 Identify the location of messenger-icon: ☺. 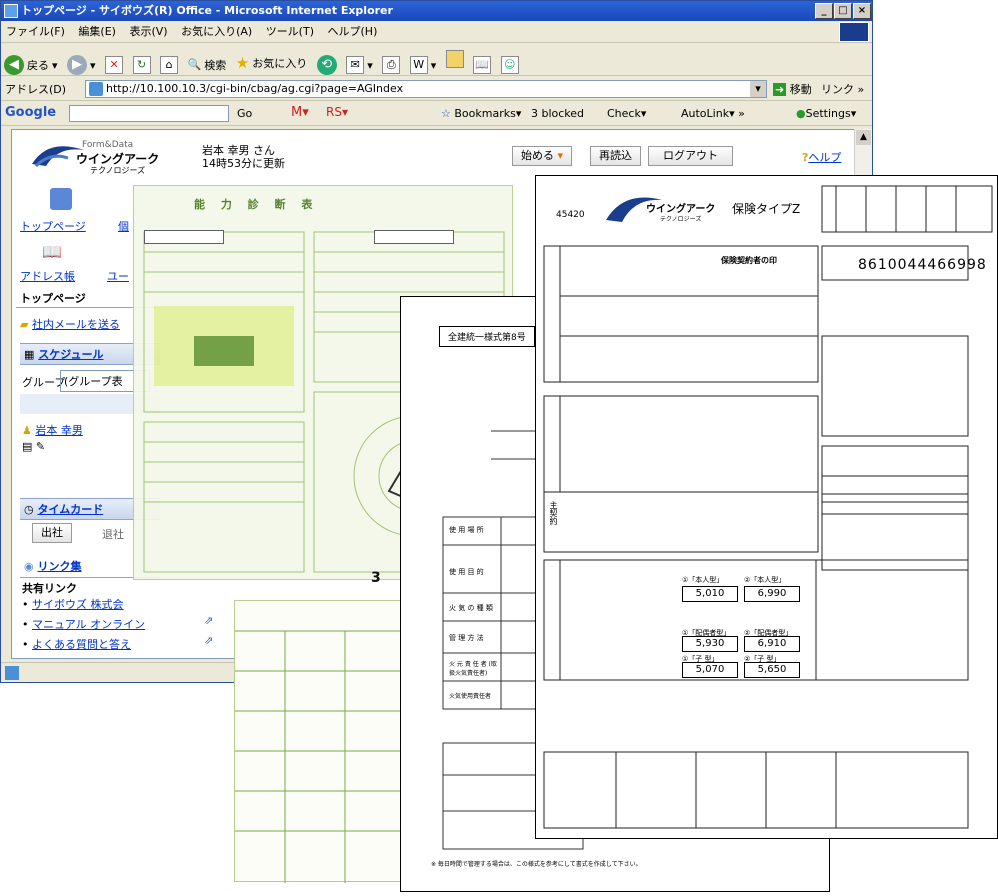
(509, 65).